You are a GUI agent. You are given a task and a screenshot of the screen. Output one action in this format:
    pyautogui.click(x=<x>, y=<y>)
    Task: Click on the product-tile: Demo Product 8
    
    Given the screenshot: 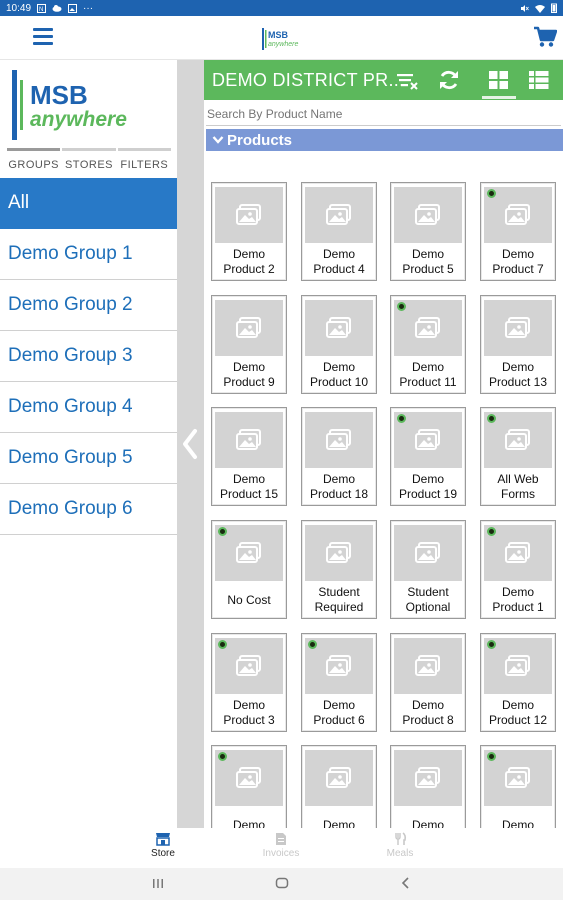 What is the action you would take?
    pyautogui.click(x=428, y=682)
    